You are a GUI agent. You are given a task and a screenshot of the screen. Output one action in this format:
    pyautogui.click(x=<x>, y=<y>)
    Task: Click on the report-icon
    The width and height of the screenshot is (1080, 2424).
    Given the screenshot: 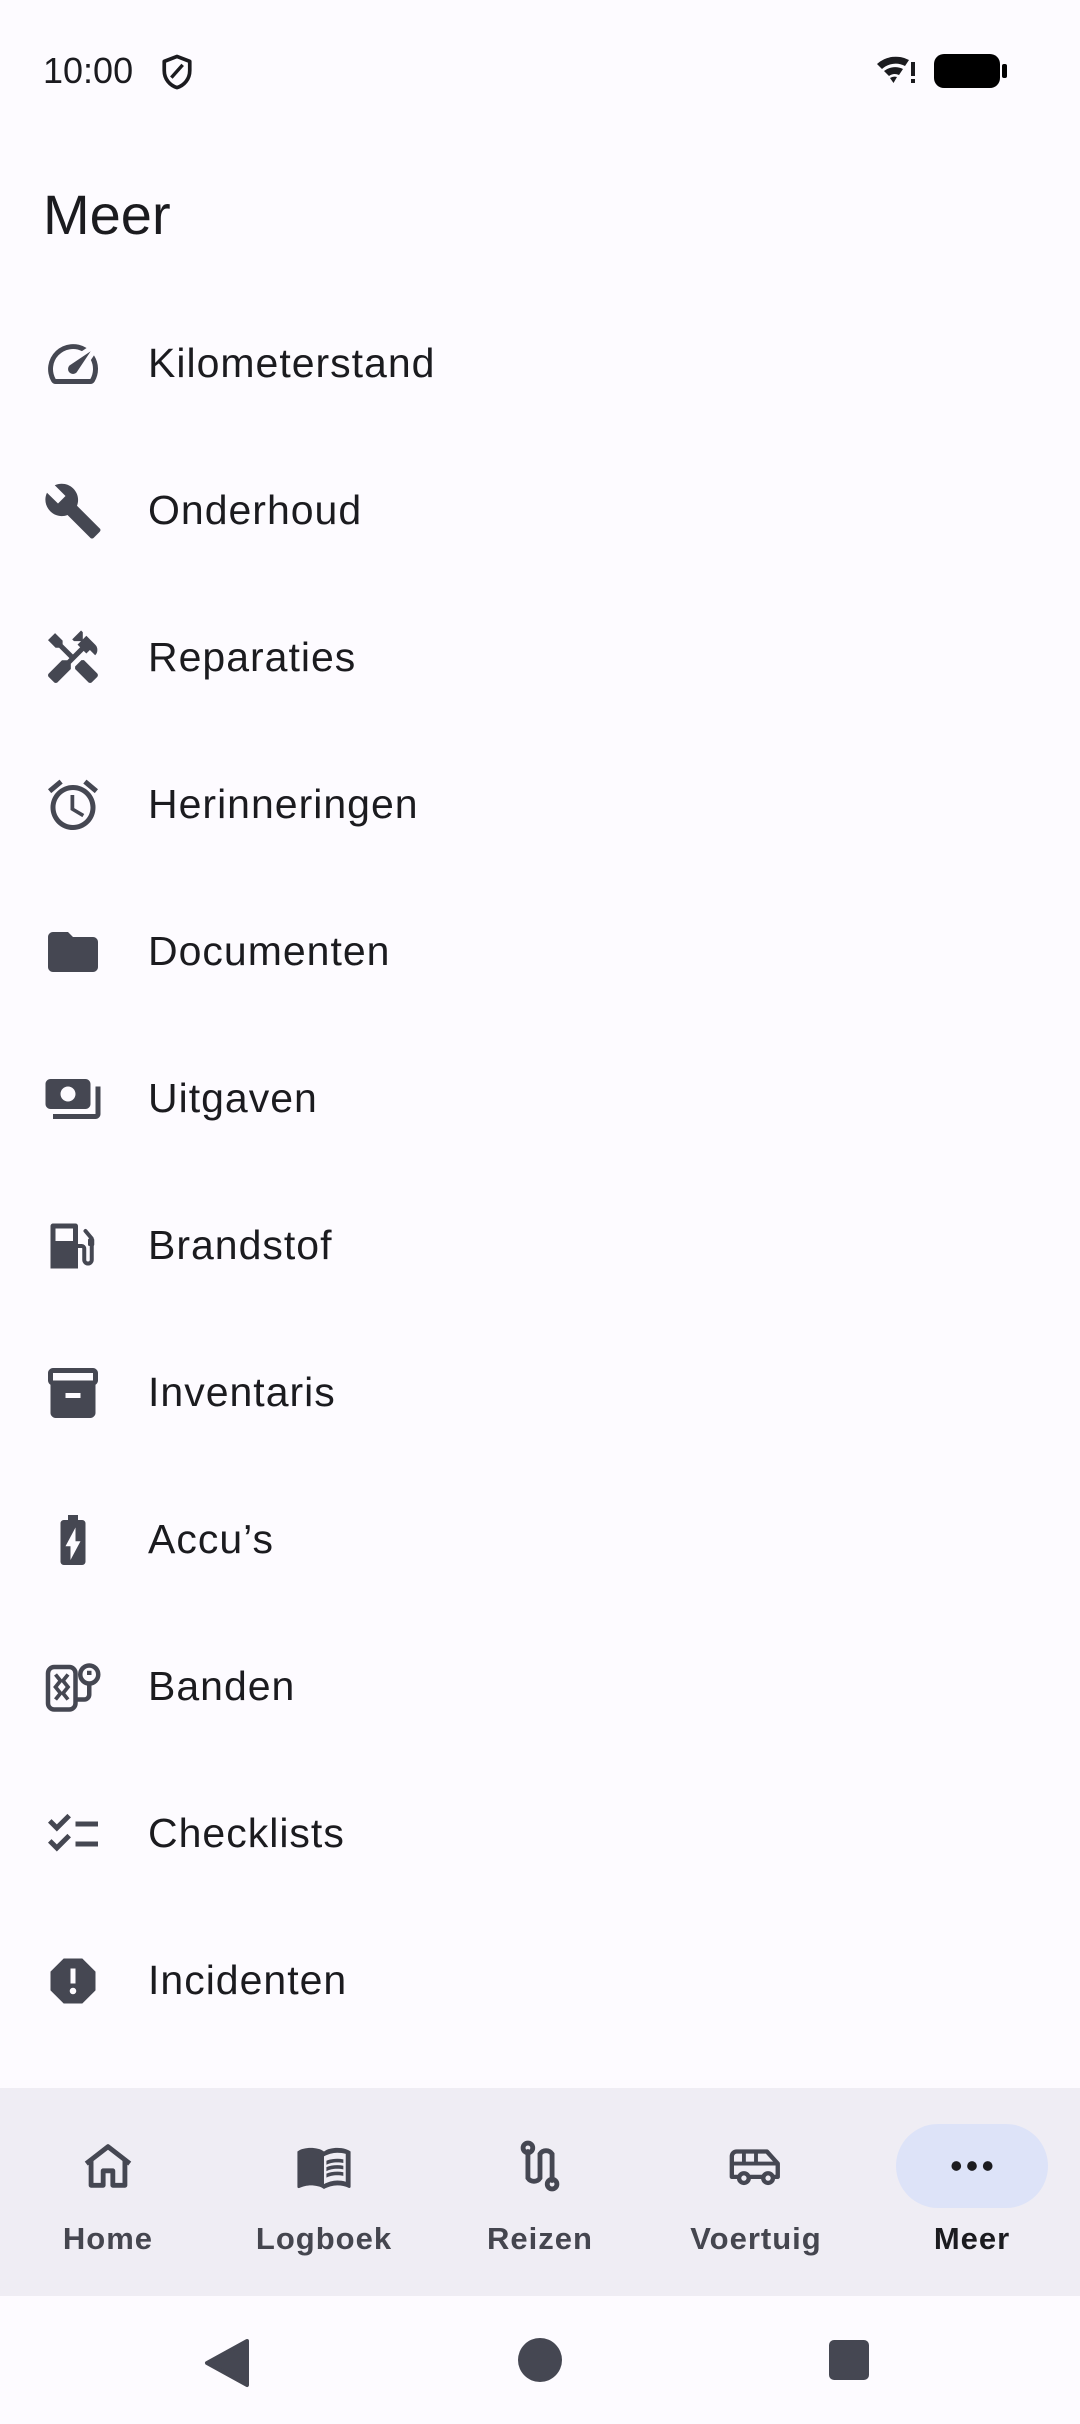 What is the action you would take?
    pyautogui.click(x=73, y=1981)
    